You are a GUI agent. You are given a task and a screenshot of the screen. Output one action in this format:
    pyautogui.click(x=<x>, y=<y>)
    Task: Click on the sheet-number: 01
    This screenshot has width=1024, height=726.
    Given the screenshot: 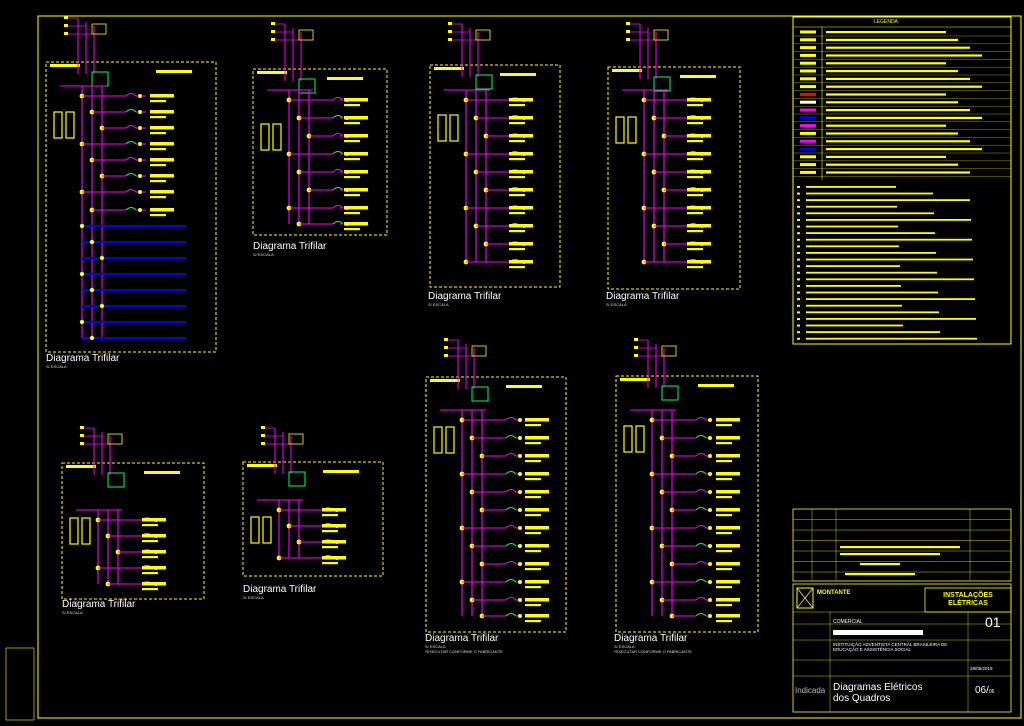 What is the action you would take?
    pyautogui.click(x=993, y=622)
    